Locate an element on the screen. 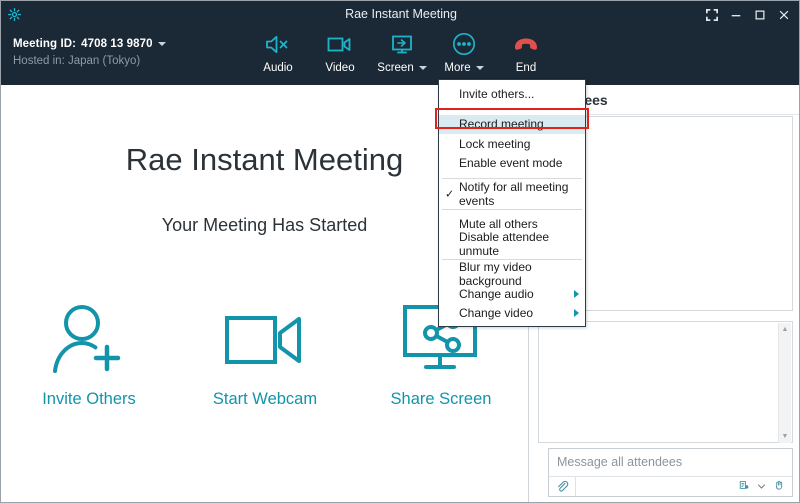 The height and width of the screenshot is (503, 800). more-dots-icon is located at coordinates (464, 44).